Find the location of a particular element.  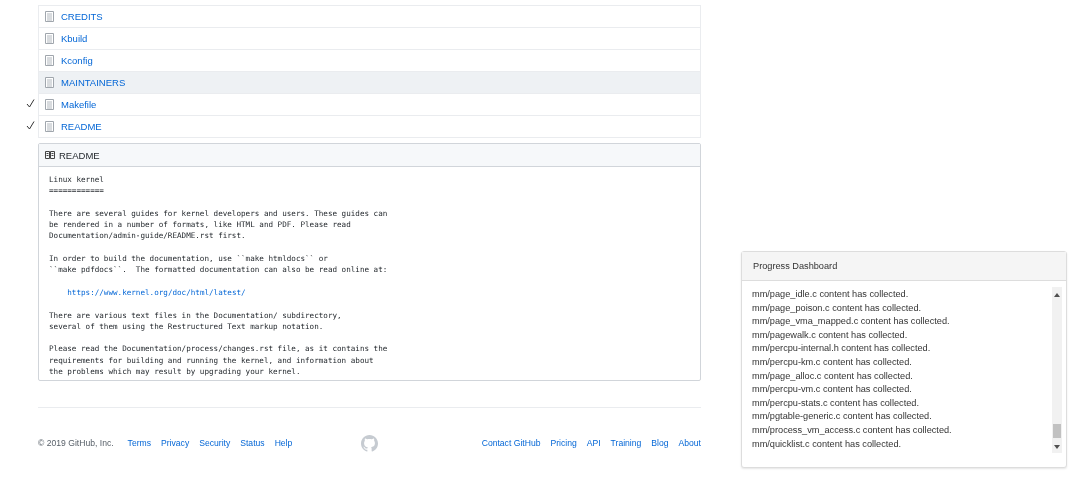

footer-link: Pricing is located at coordinates (563, 443).